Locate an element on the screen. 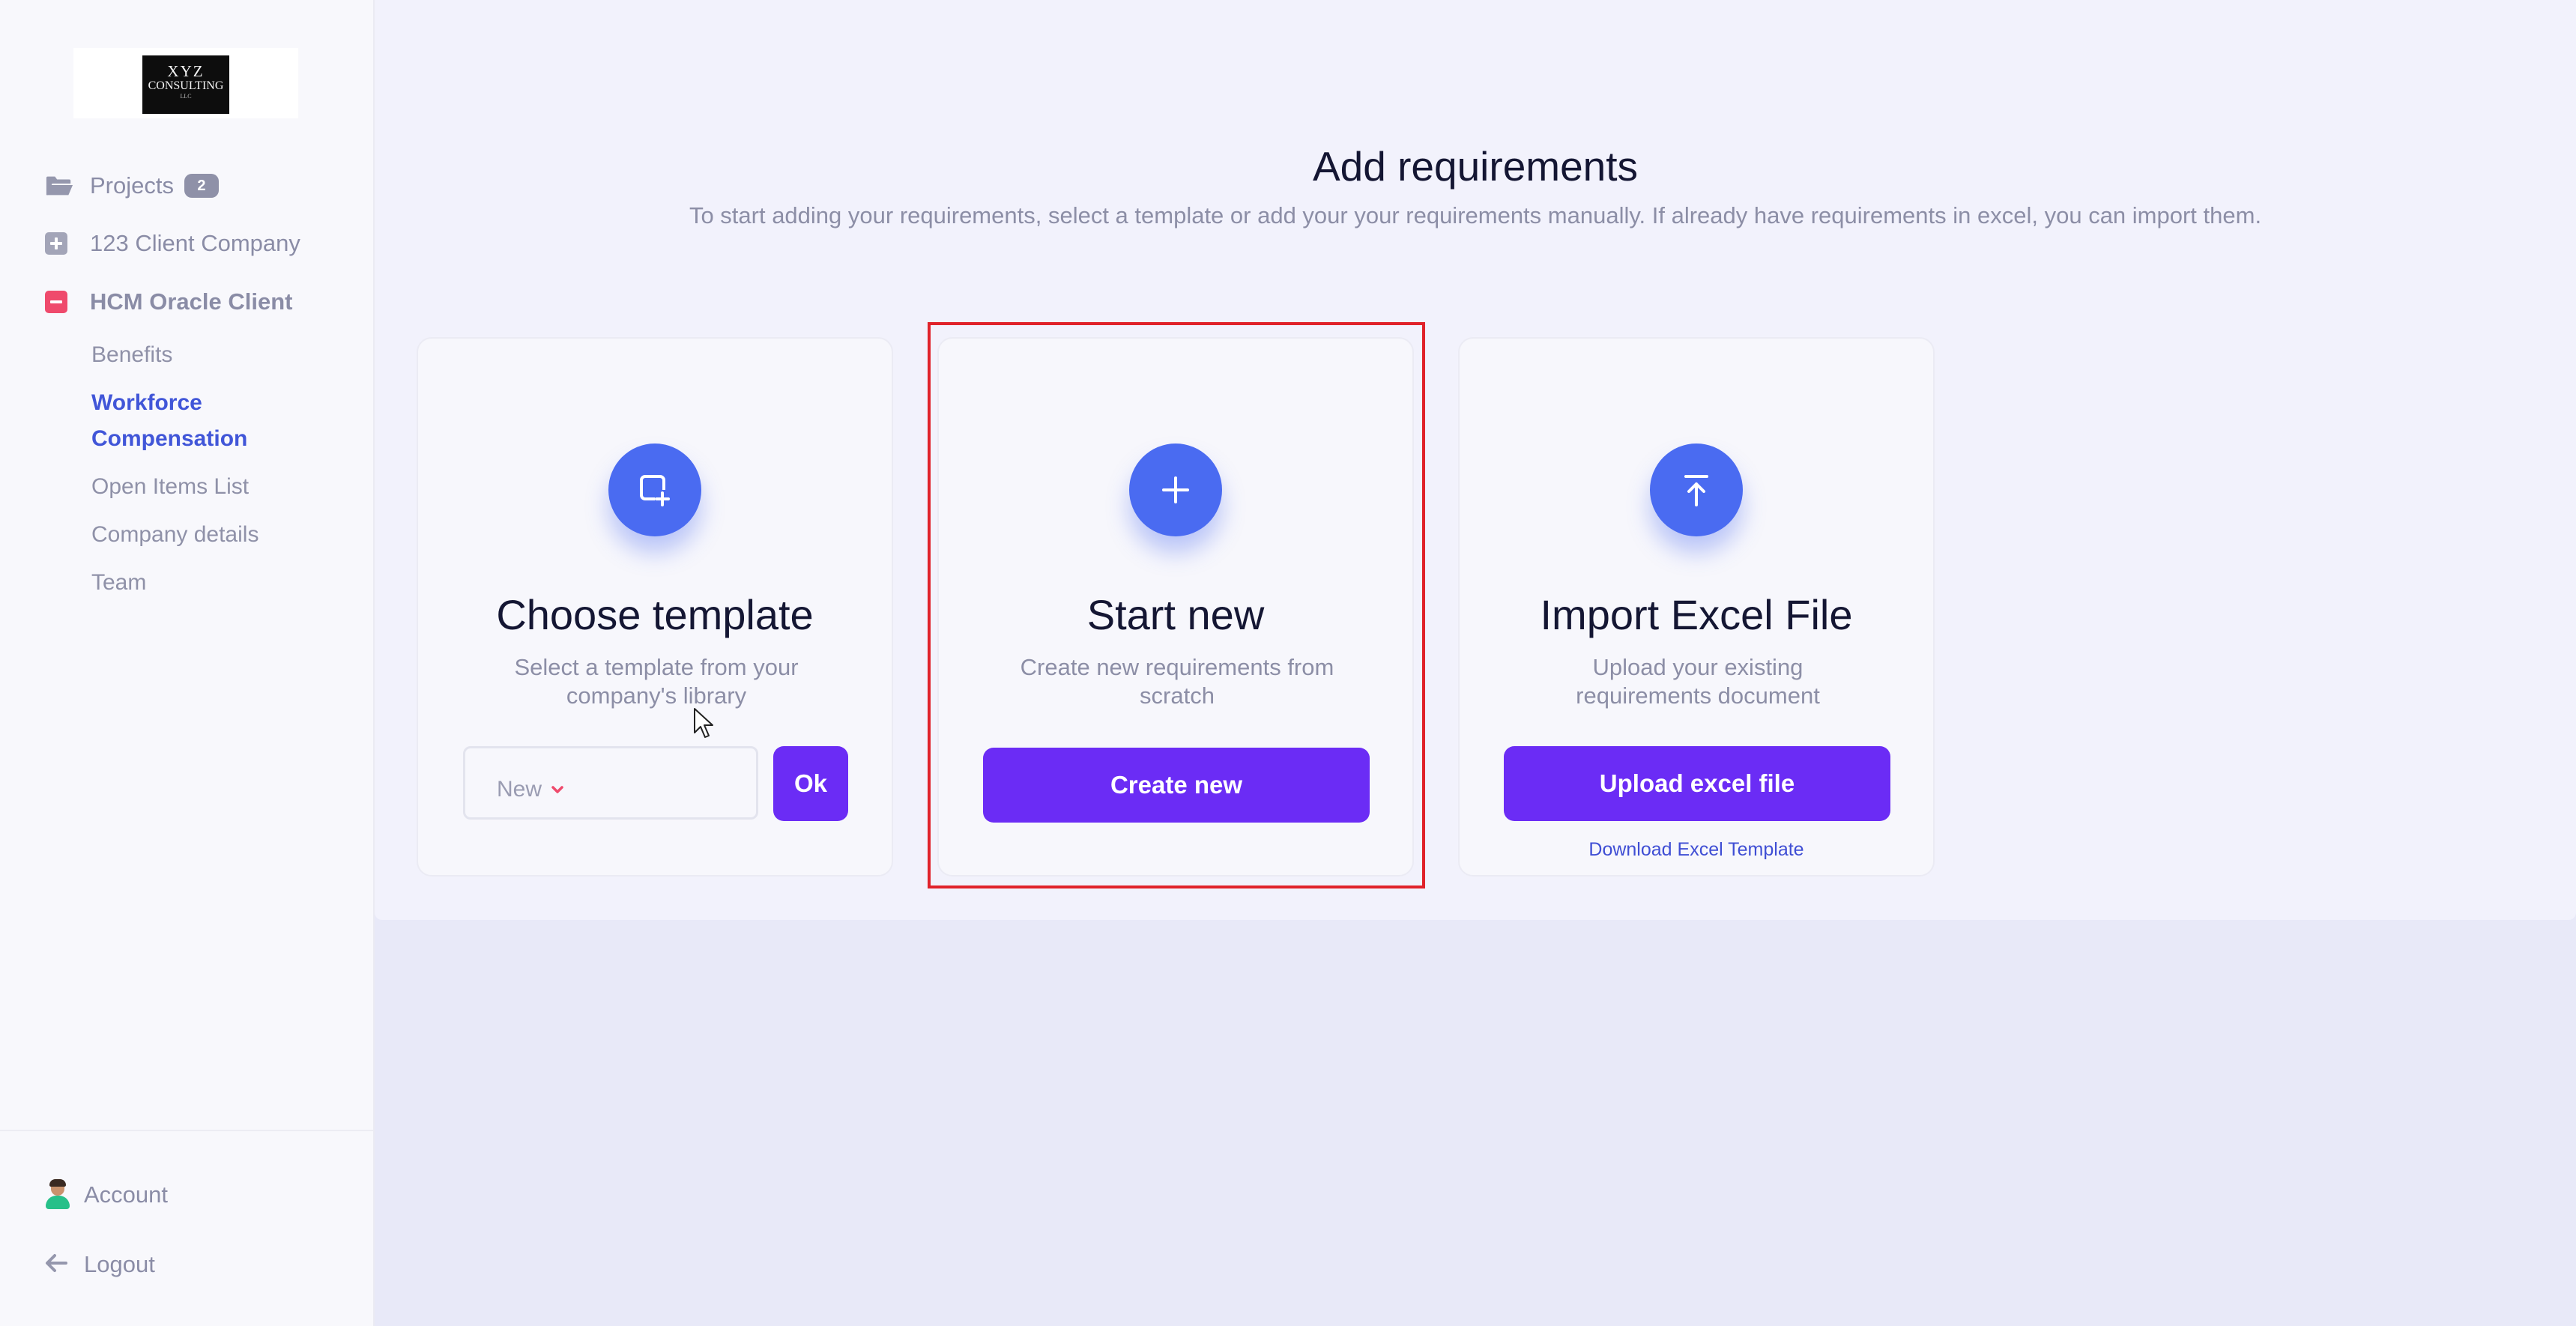 The image size is (2576, 1326). projects-count-badge: 2 is located at coordinates (201, 186).